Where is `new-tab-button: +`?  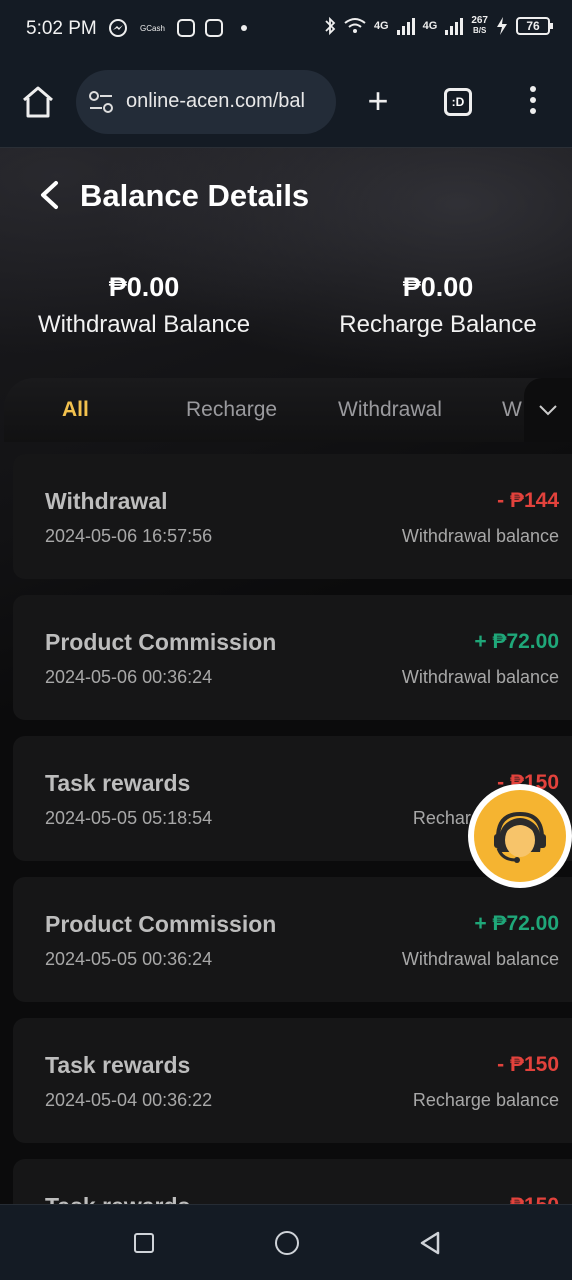 new-tab-button: + is located at coordinates (378, 102).